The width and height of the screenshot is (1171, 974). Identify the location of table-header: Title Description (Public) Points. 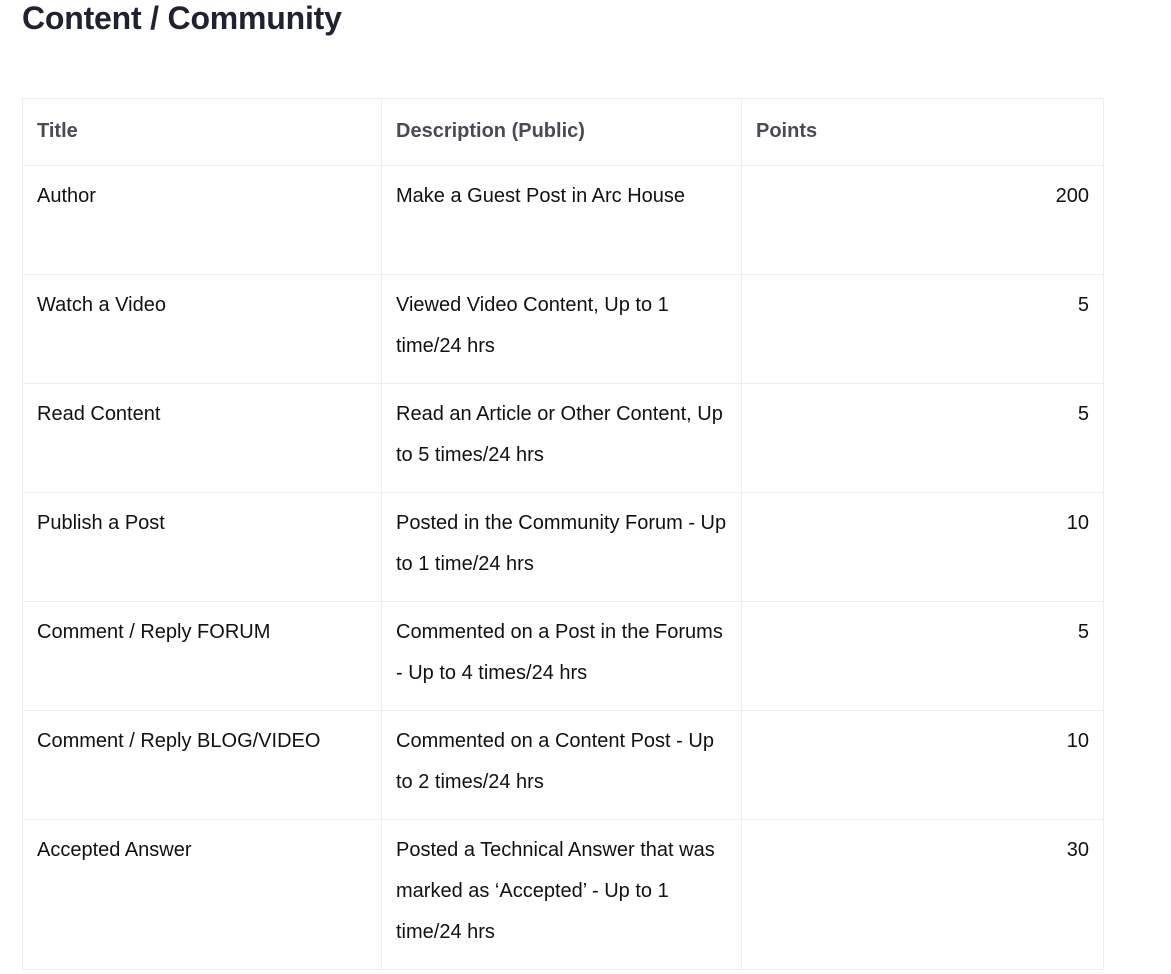
(563, 132).